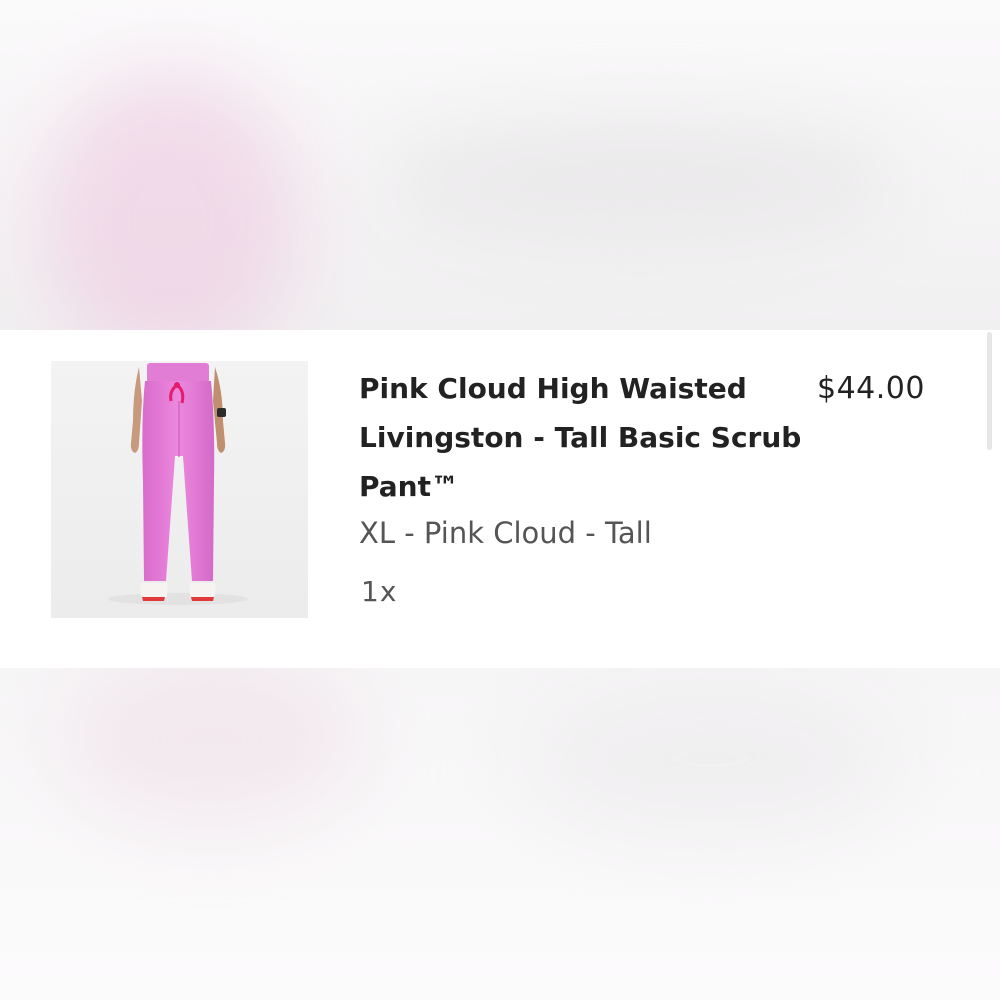 The width and height of the screenshot is (1000, 1000). Describe the element at coordinates (871, 388) in the screenshot. I see `product-price: $44.00` at that location.